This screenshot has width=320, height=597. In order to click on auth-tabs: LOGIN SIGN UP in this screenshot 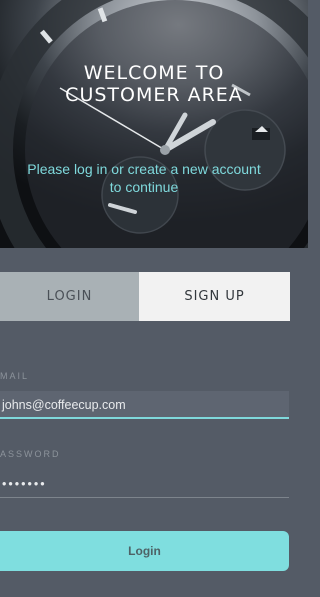, I will do `click(145, 296)`.